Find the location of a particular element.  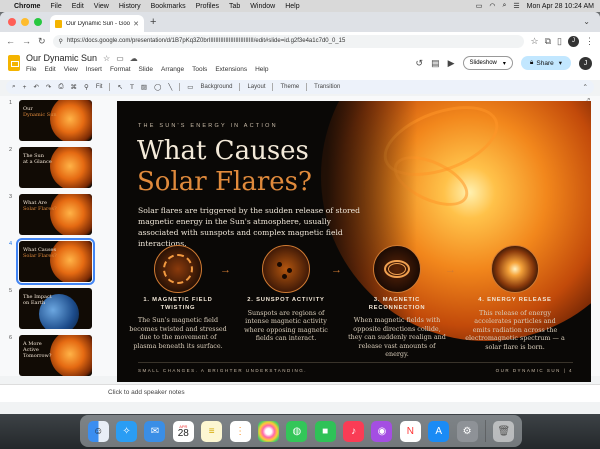

collapse-toolbar-icon: ⌃ is located at coordinates (585, 87).